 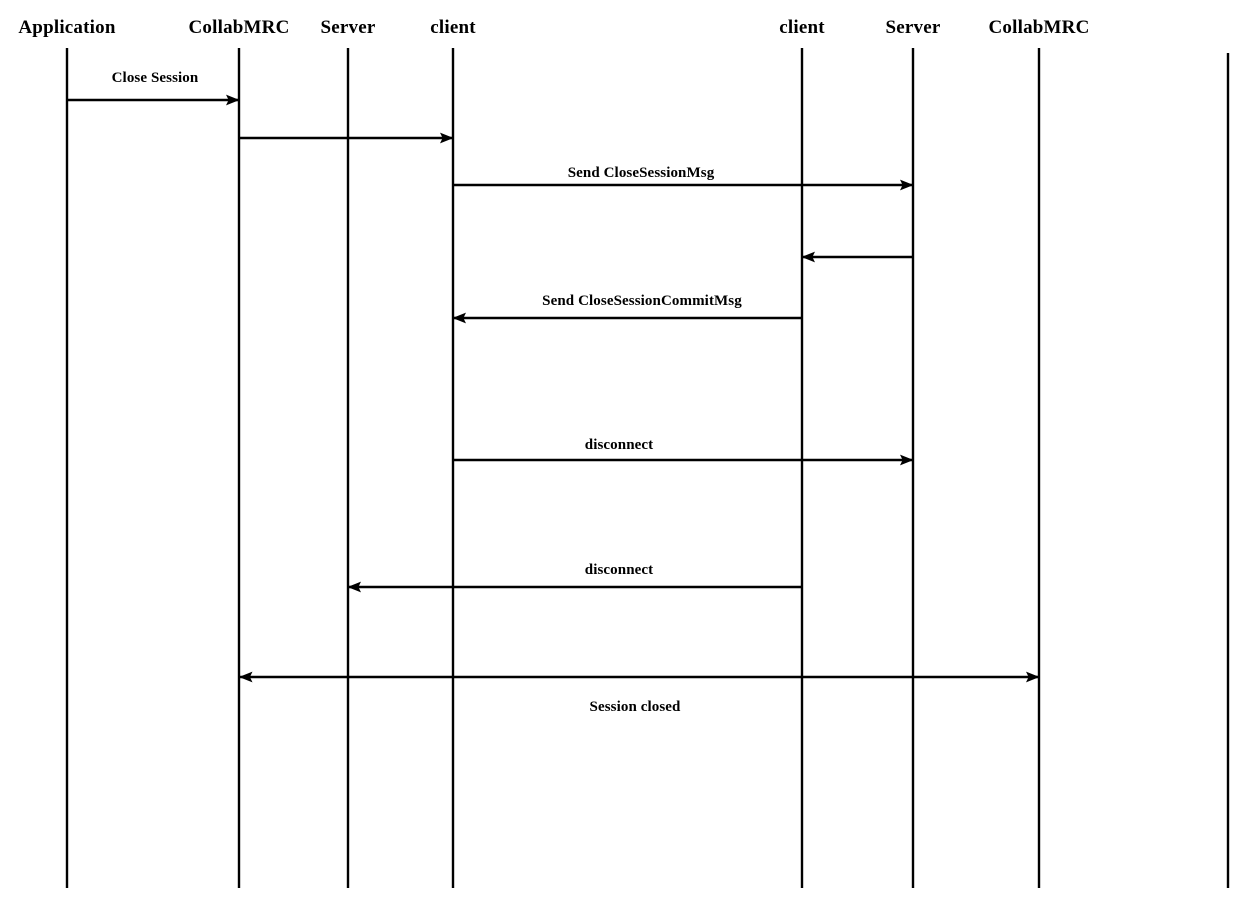 I want to click on lifeline-label-server-left: Server, so click(x=348, y=27).